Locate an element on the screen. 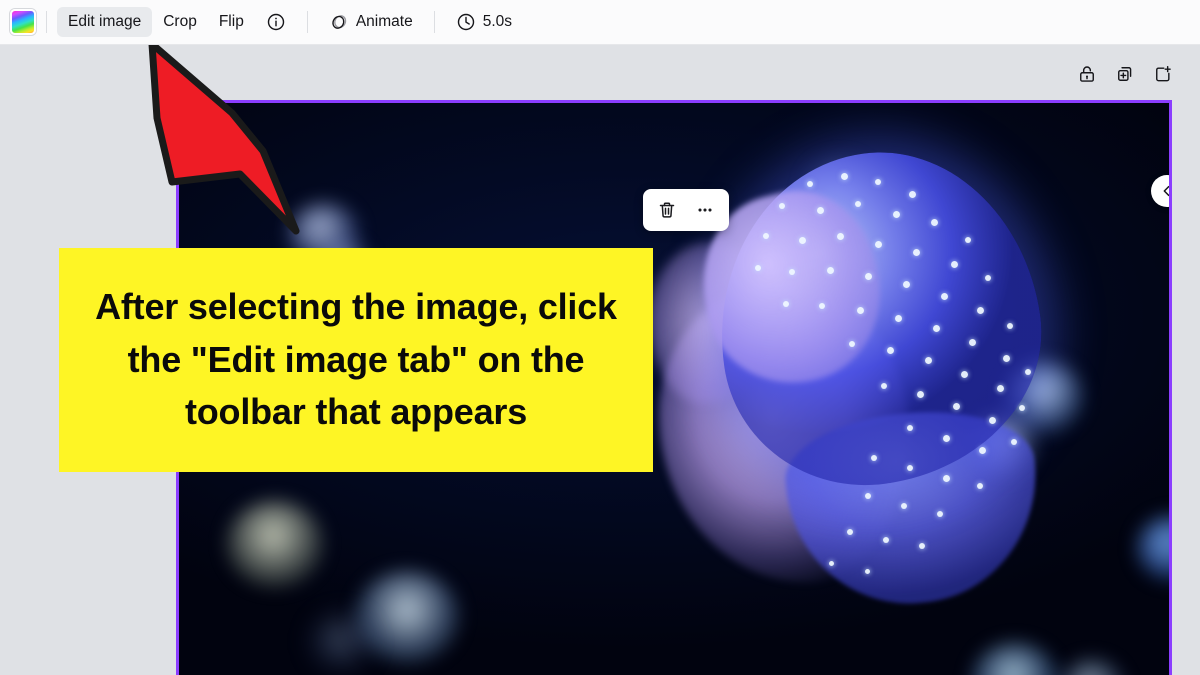 The height and width of the screenshot is (675, 1200). image-toolbar: Edit image Crop Flip Animate 5.0s is located at coordinates (600, 22).